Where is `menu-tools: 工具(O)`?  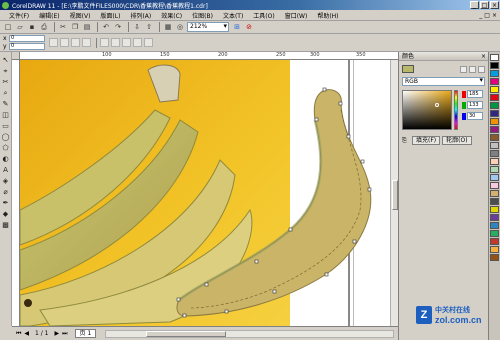
menu-tools: 工具(O) is located at coordinates (263, 15).